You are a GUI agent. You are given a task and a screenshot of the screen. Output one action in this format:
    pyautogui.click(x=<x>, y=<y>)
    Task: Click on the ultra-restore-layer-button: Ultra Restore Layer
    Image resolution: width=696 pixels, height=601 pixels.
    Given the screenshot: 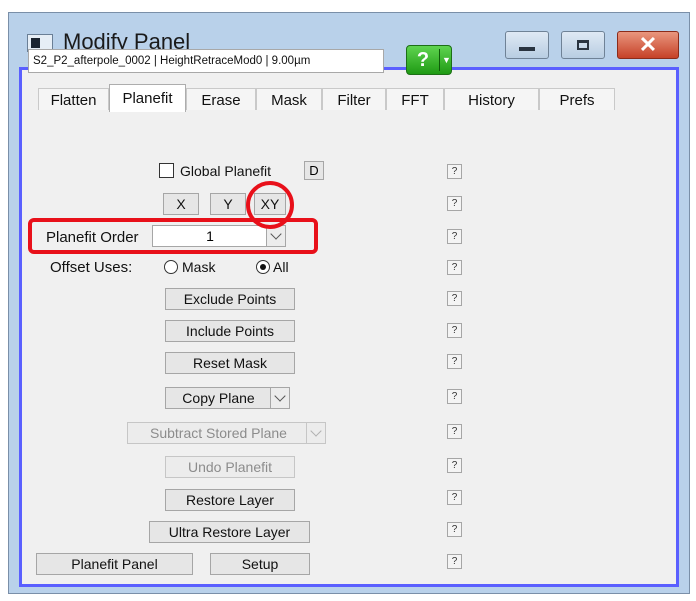 What is the action you would take?
    pyautogui.click(x=229, y=532)
    